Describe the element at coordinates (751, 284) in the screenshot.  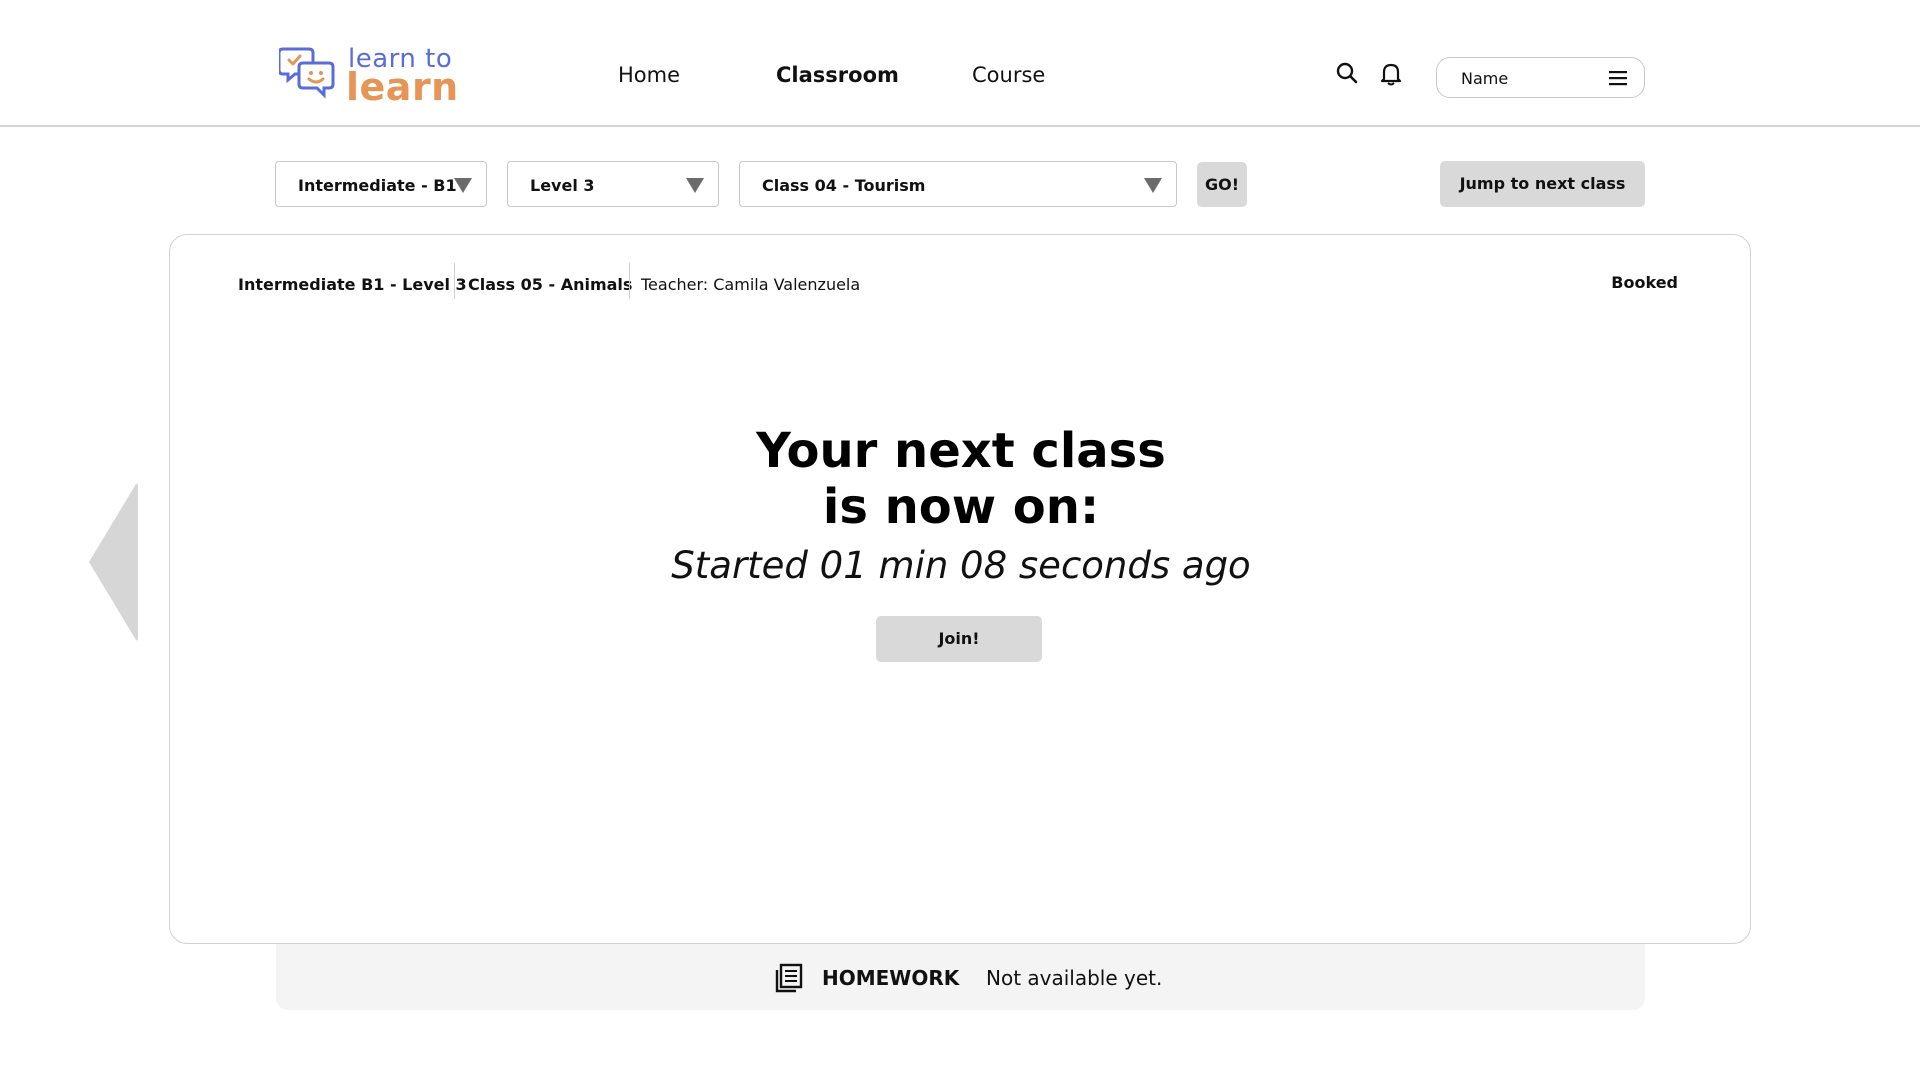
I see `class-teacher: Teacher: Camila Valenzuela` at that location.